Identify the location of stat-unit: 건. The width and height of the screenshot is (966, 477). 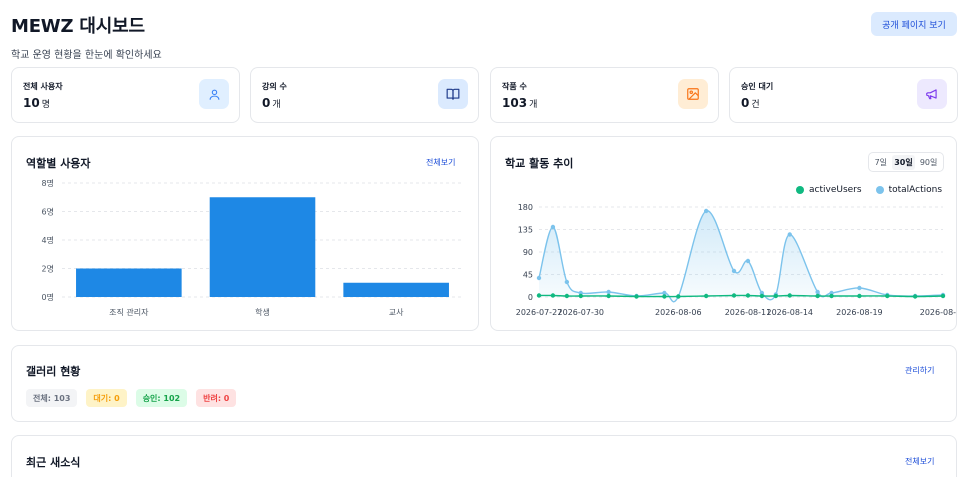
(755, 105).